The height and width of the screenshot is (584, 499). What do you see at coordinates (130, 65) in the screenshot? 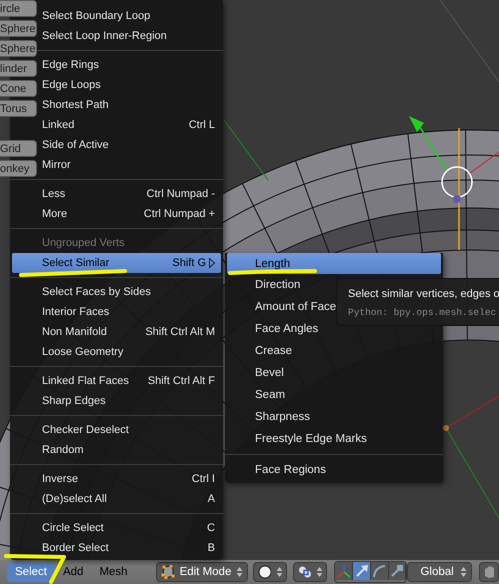
I see `menu-item: Edge Rings` at bounding box center [130, 65].